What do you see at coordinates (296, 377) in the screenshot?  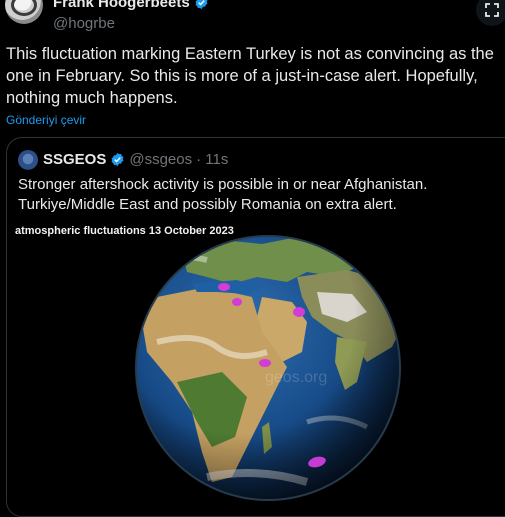 I see `media-watermark: geos.org` at bounding box center [296, 377].